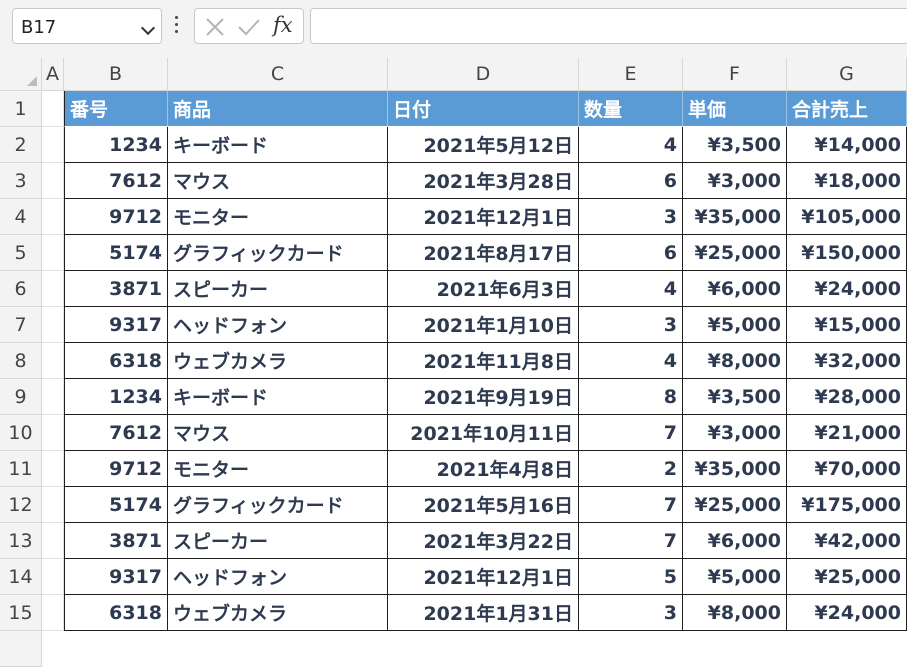 The width and height of the screenshot is (907, 667). Describe the element at coordinates (278, 145) in the screenshot. I see `cell-c2: キーボード` at that location.